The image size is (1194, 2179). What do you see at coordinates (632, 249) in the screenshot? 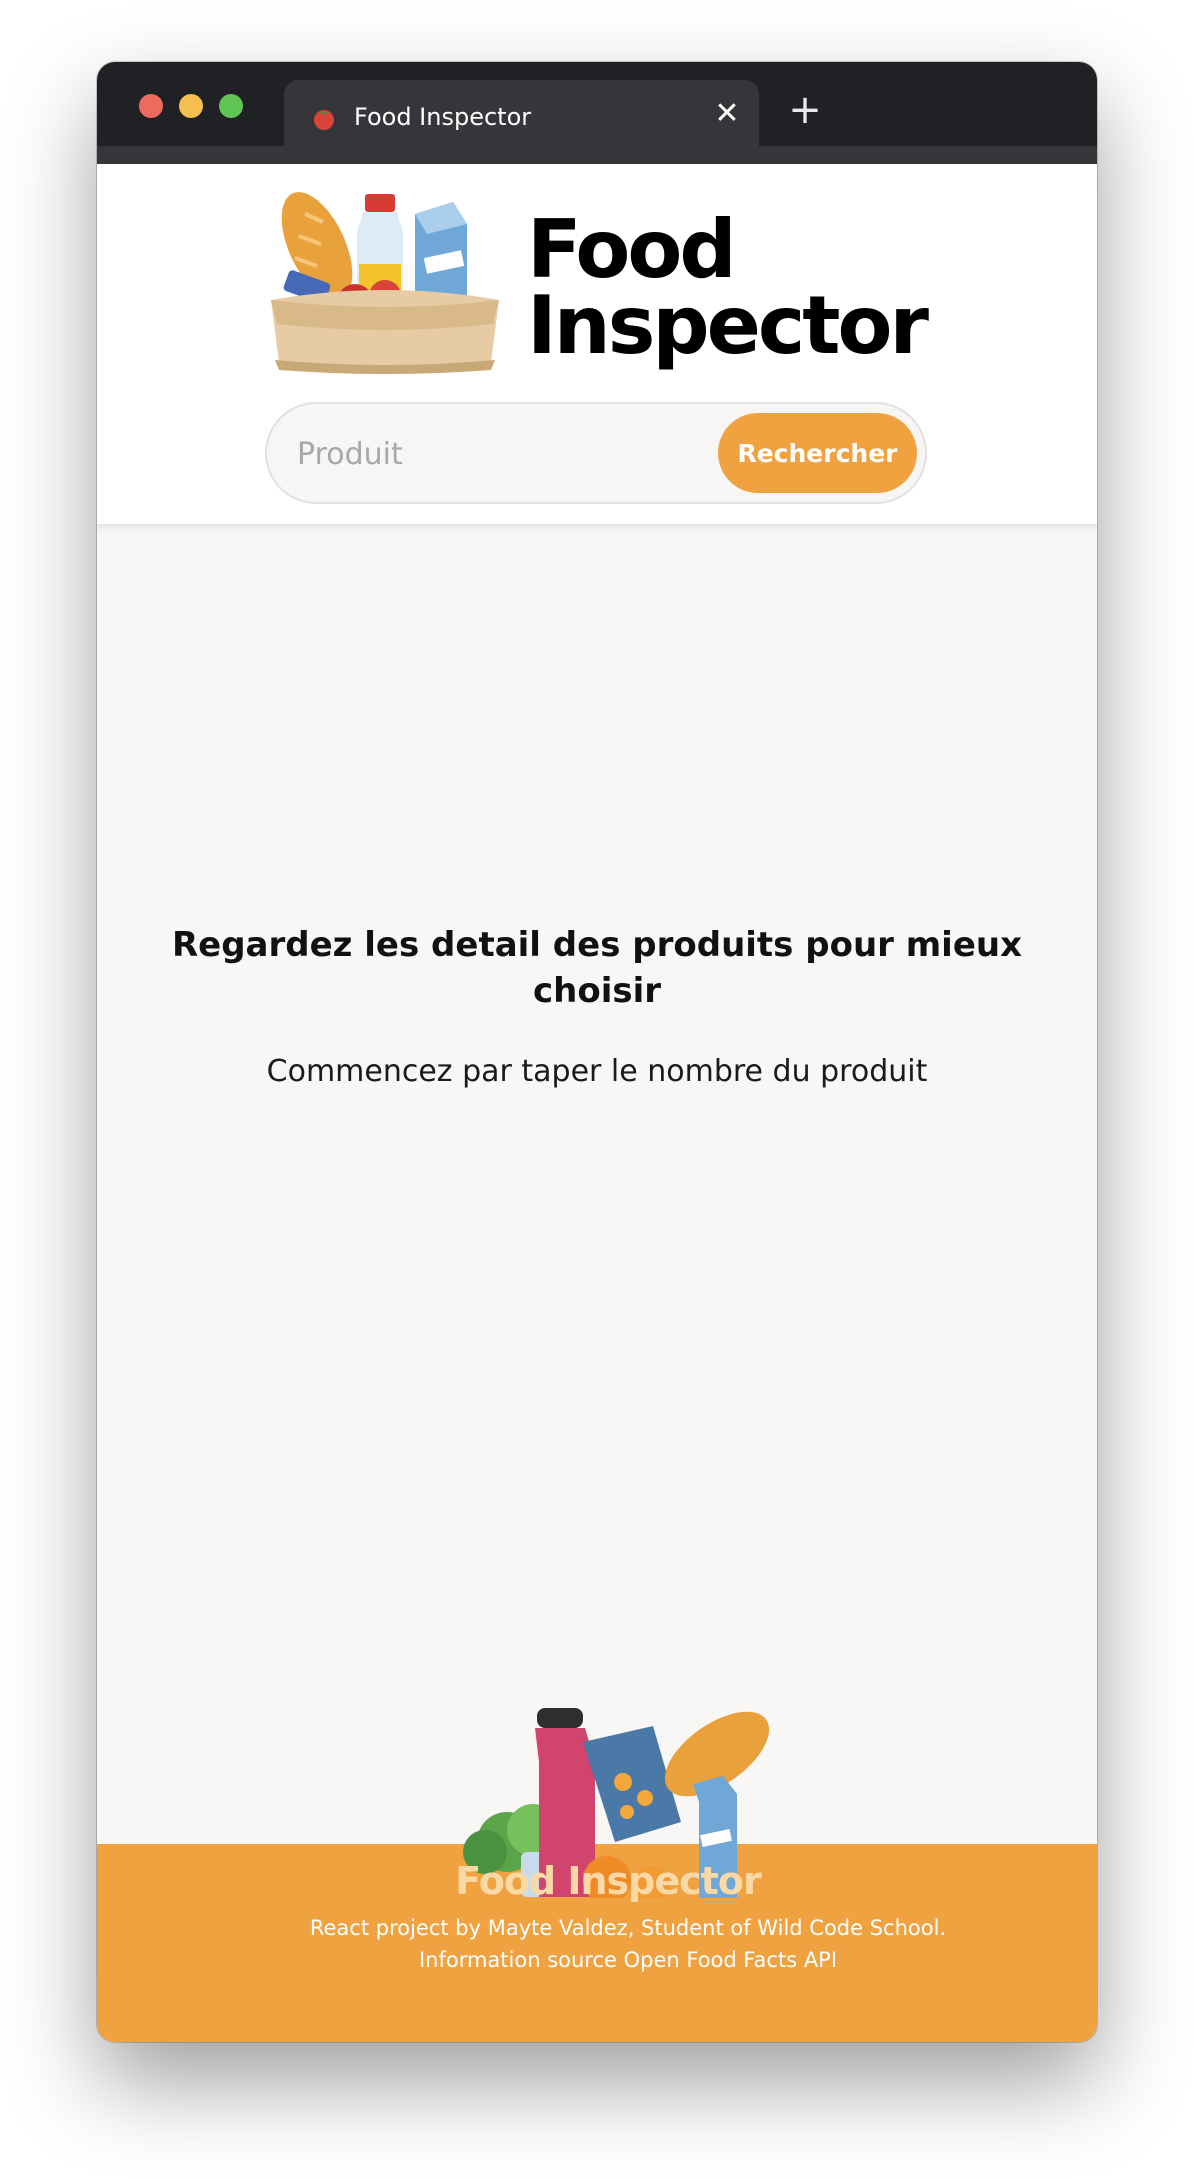
I see `logo-line-food: Food` at bounding box center [632, 249].